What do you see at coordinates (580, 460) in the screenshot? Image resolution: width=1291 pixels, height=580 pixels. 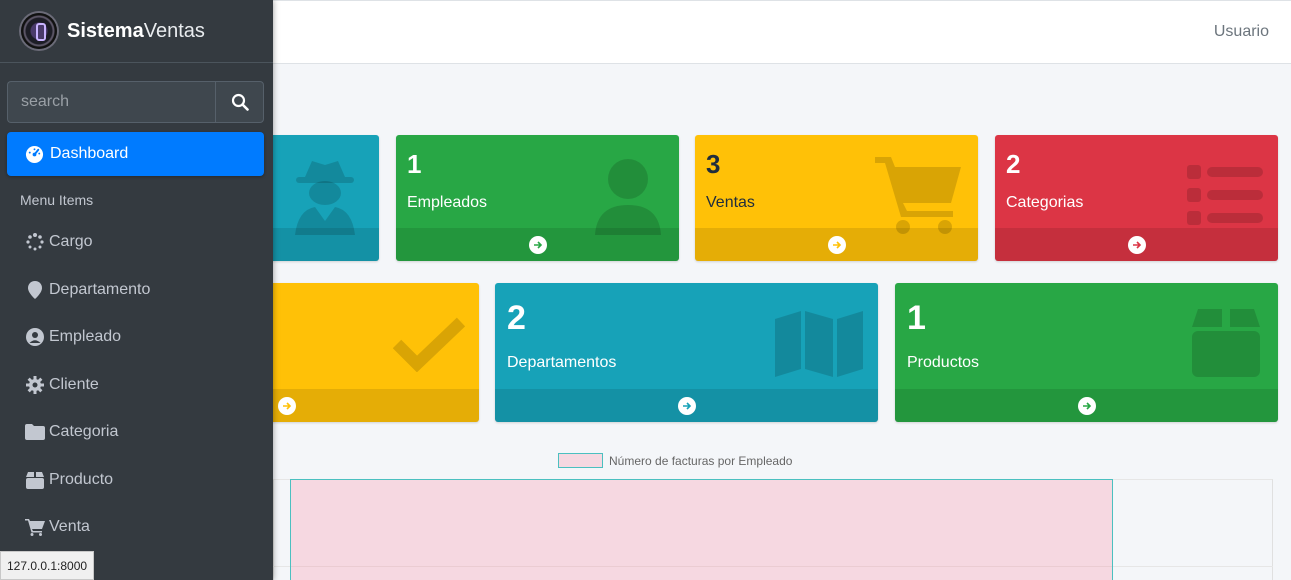 I see `legend-swatch` at bounding box center [580, 460].